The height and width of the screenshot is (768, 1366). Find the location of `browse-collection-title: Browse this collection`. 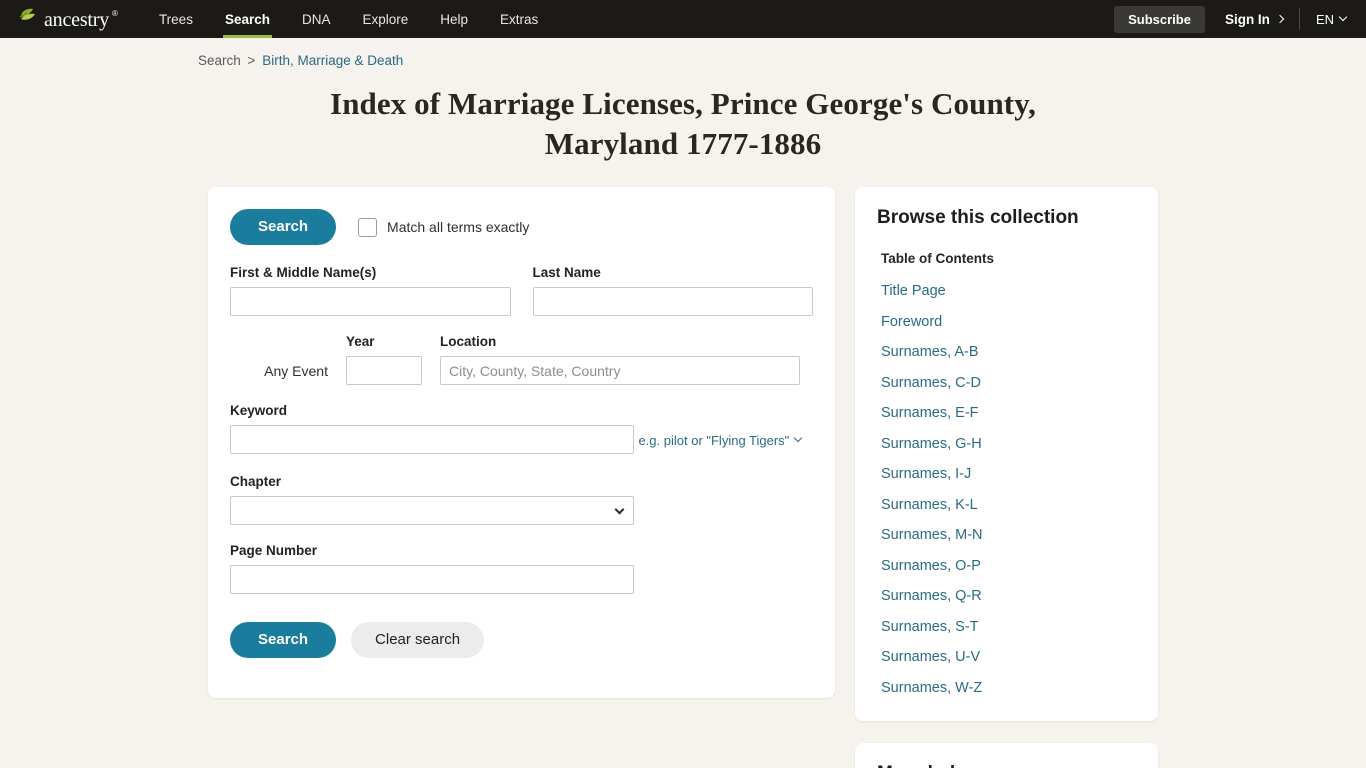

browse-collection-title: Browse this collection is located at coordinates (978, 218).